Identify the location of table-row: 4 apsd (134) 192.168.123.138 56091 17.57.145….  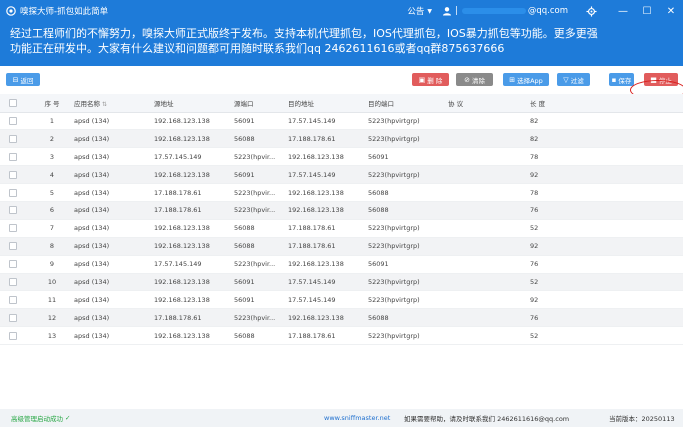
(341, 175).